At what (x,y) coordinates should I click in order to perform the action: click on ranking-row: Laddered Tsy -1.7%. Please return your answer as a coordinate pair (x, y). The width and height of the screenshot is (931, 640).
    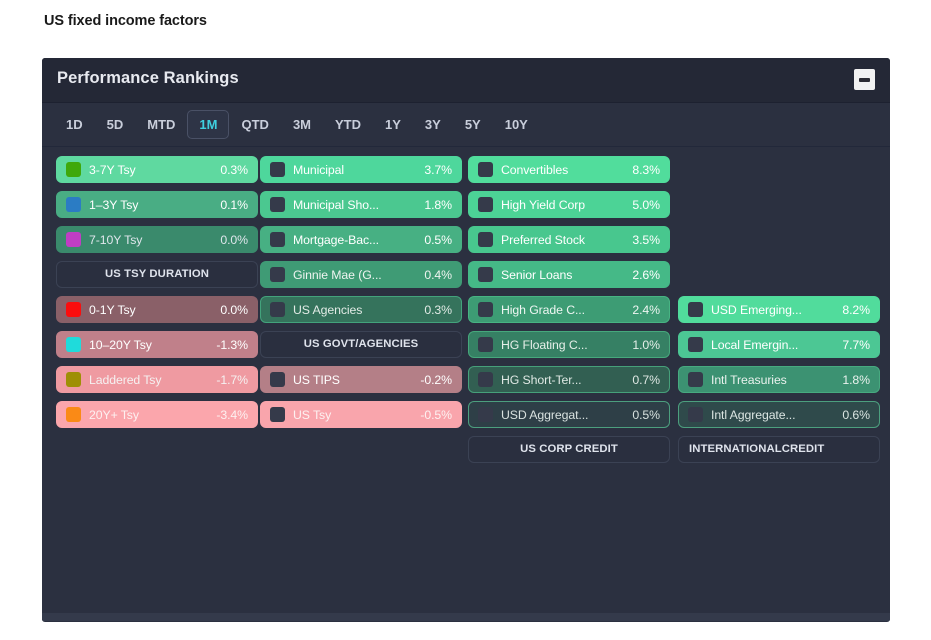
    Looking at the image, I should click on (157, 379).